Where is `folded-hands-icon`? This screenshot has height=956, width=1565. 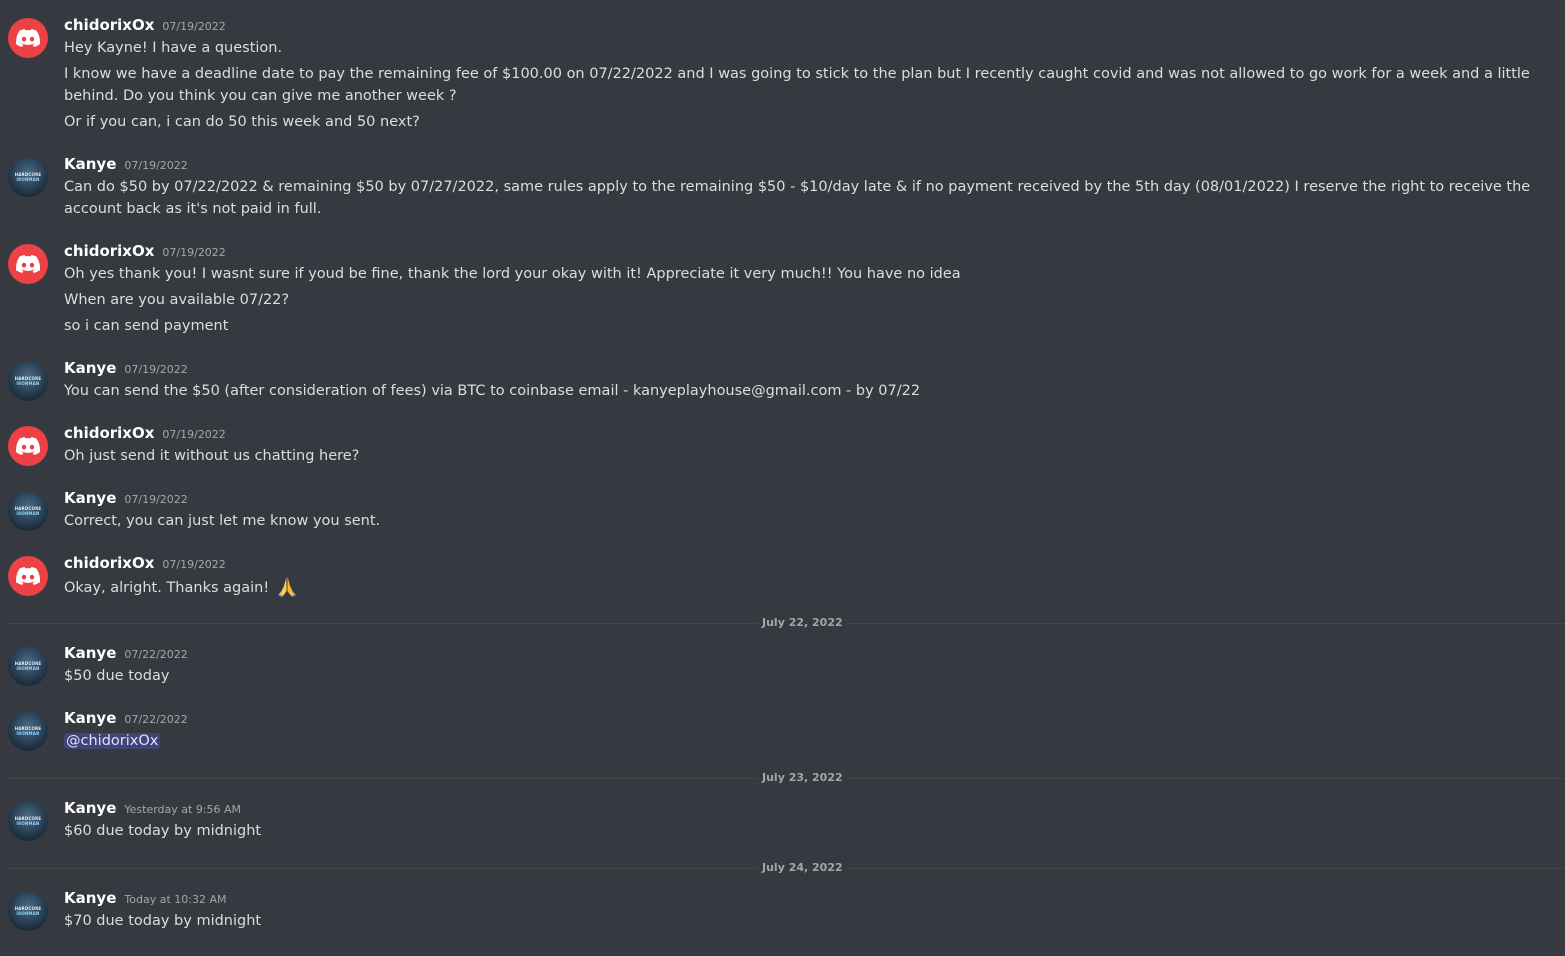 folded-hands-icon is located at coordinates (286, 587).